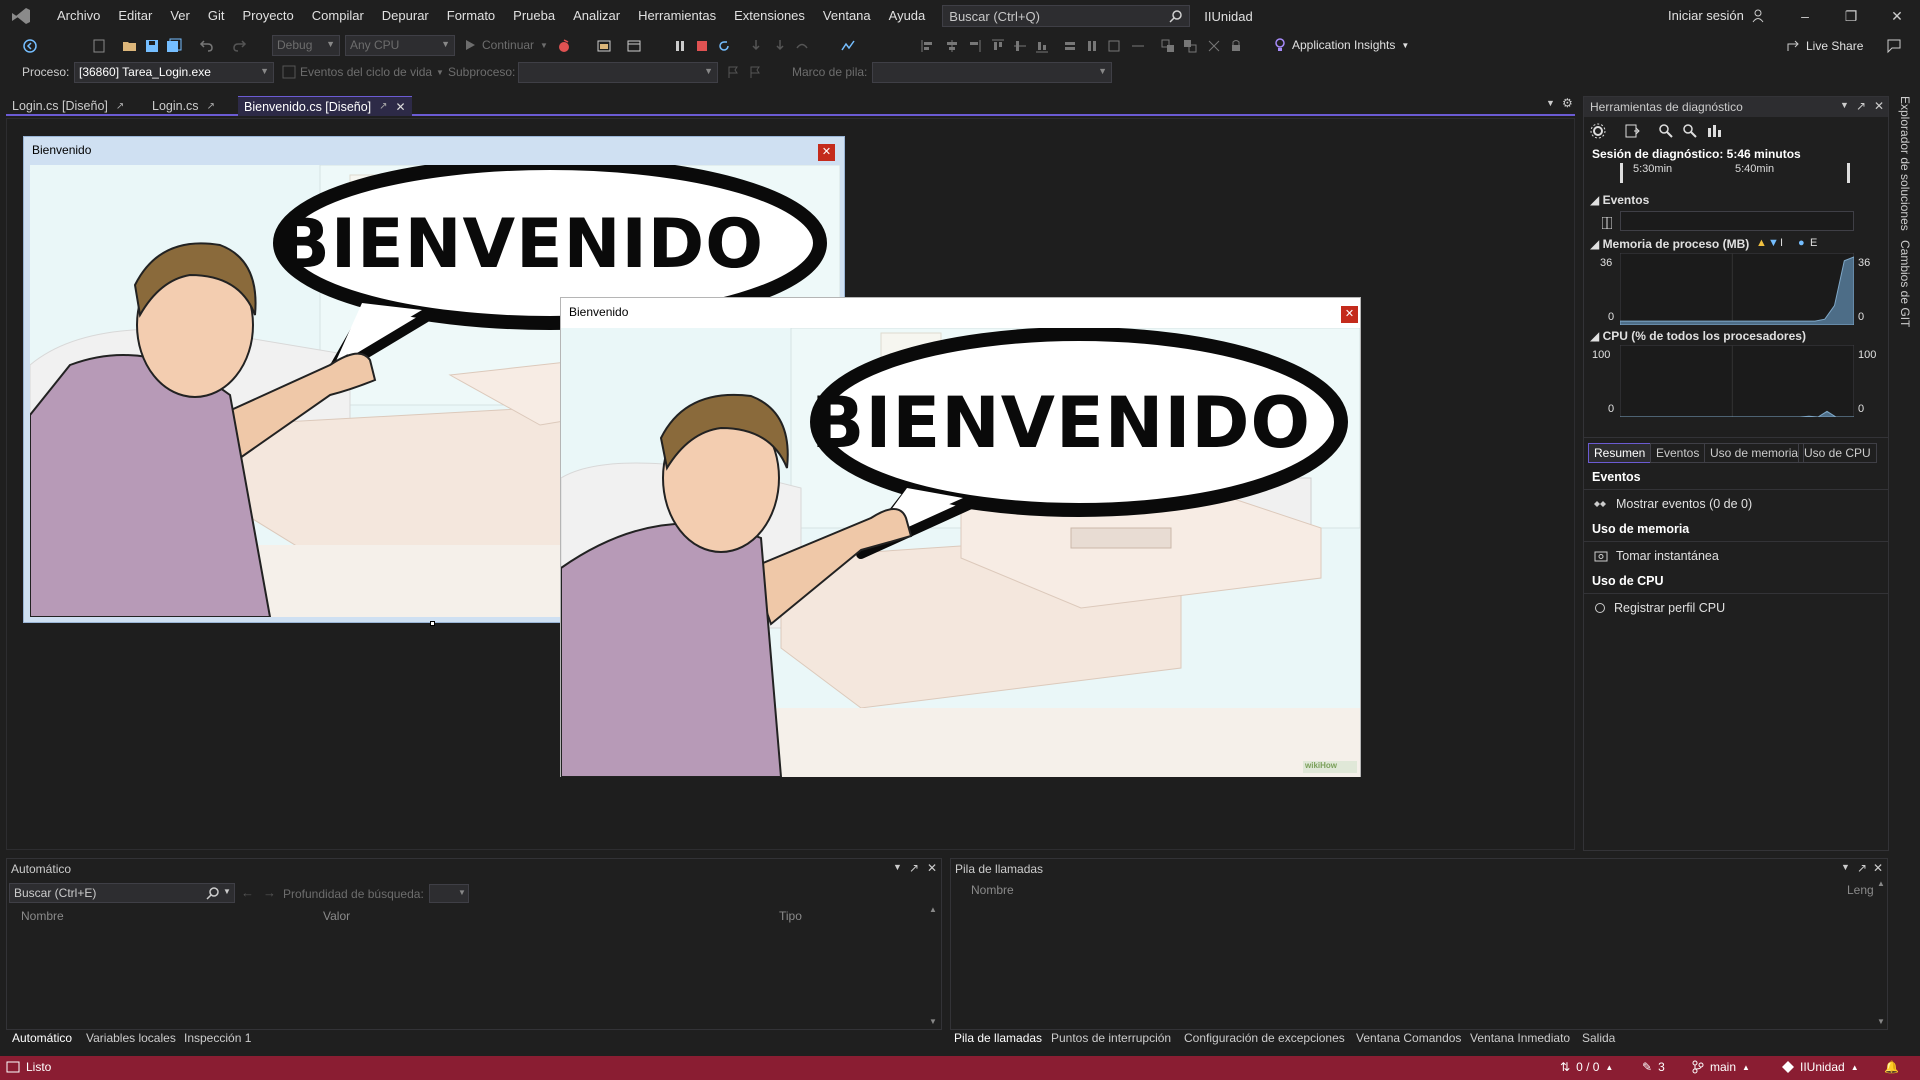 The image size is (1920, 1080). I want to click on scroll-down-icon: ▼, so click(933, 1021).